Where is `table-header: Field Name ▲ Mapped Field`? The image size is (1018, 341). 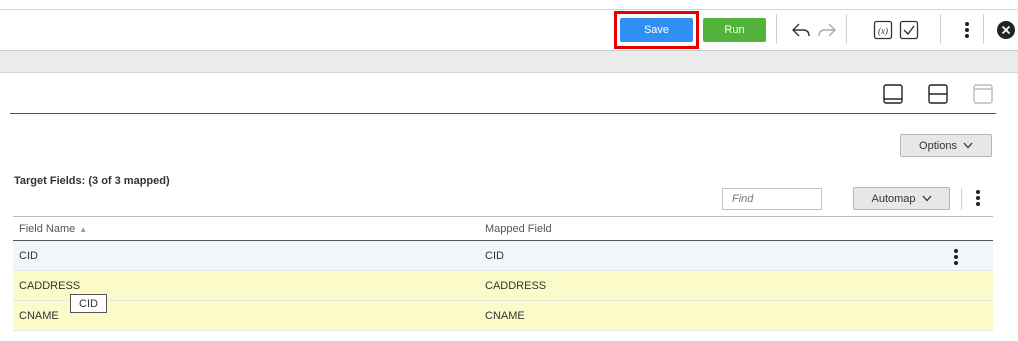 table-header: Field Name ▲ Mapped Field is located at coordinates (503, 228).